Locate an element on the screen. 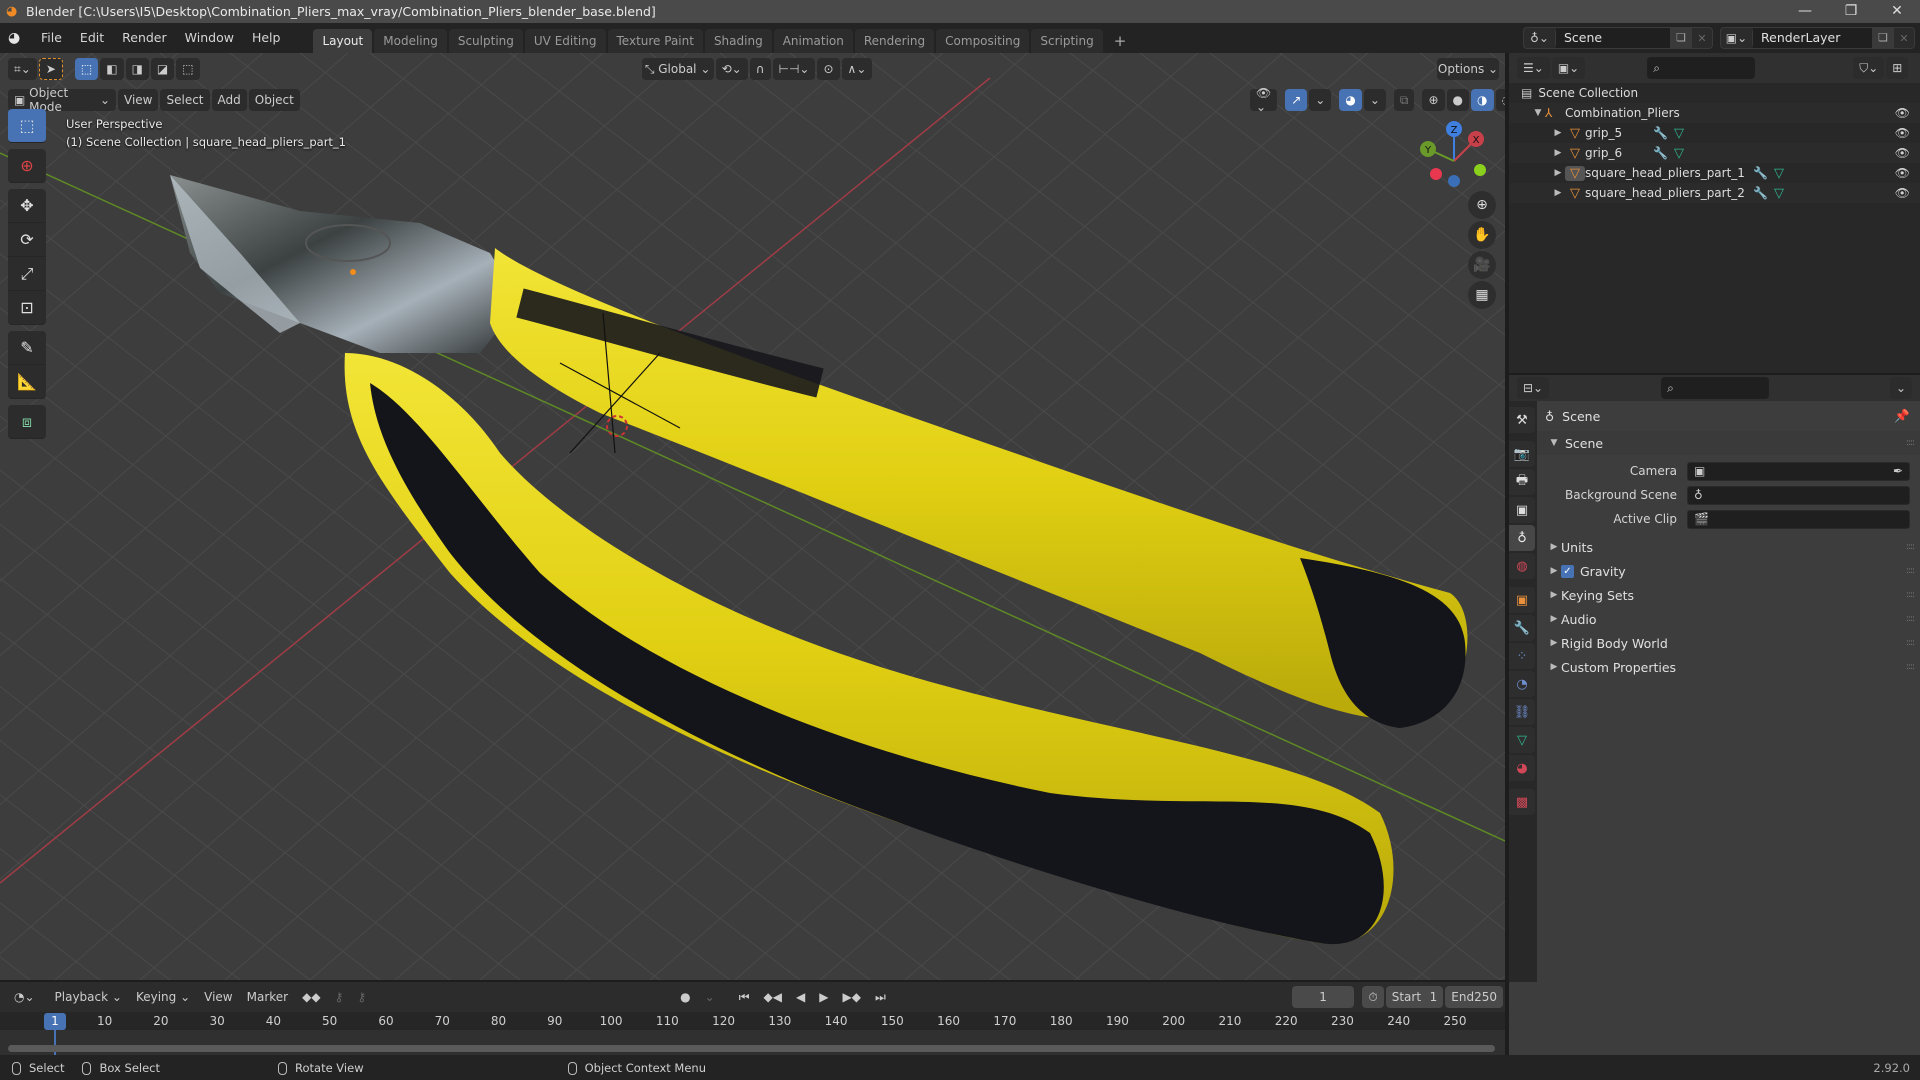  navigation-gizmo: Z X Y is located at coordinates (1455, 158).